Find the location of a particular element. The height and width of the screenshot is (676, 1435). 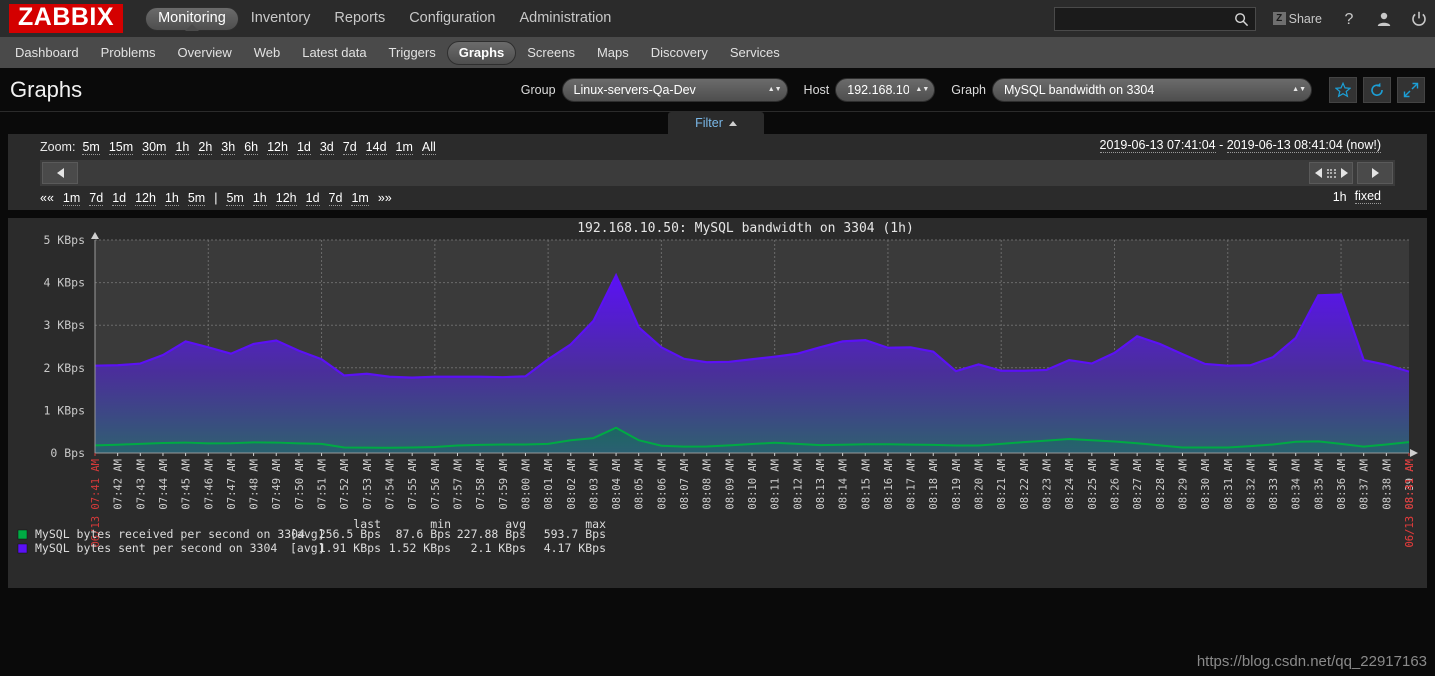

subnav-item-screens: Screens is located at coordinates (551, 52).